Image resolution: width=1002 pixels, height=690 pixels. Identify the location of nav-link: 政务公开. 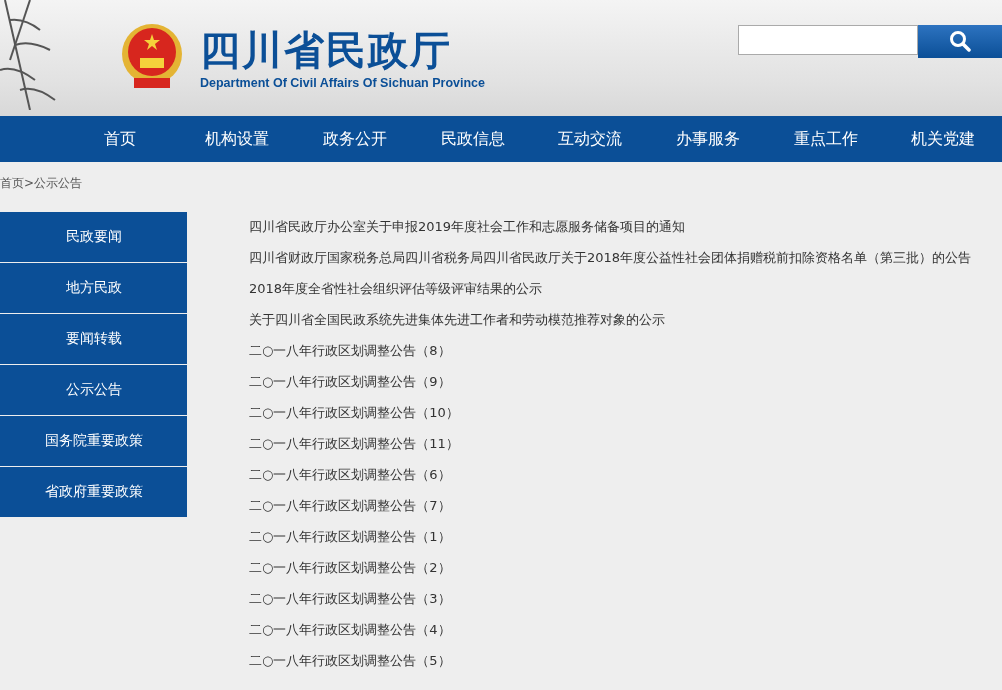
(355, 139).